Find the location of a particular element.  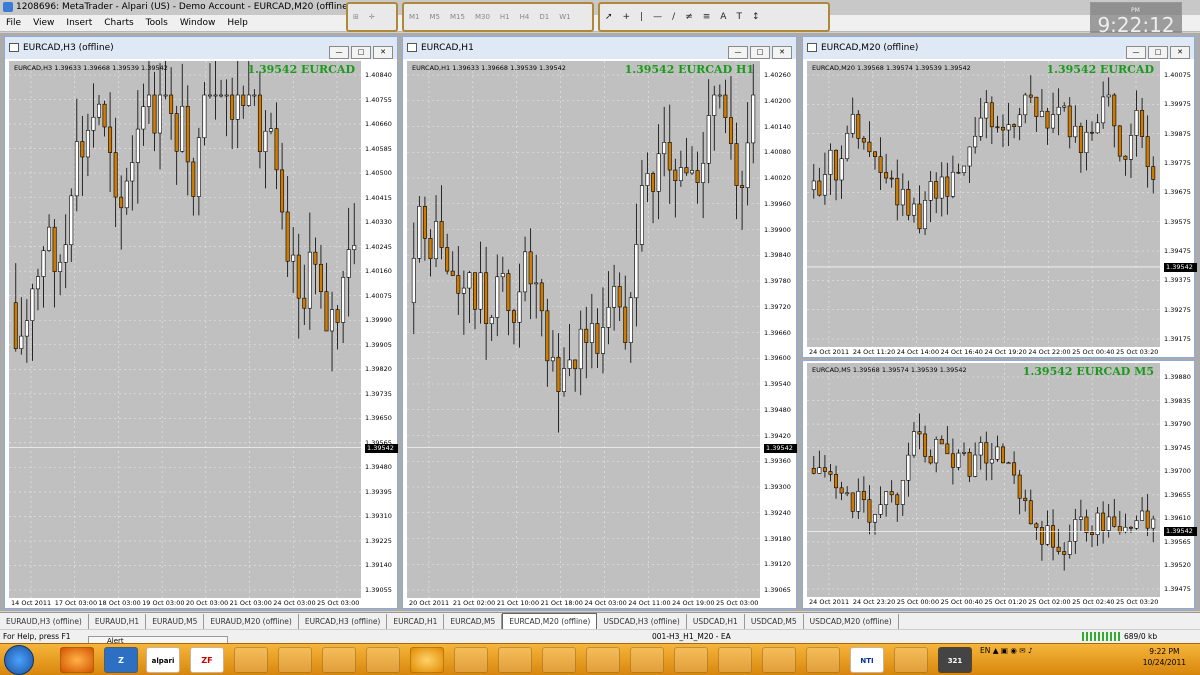

chart-window-caption: EURCAD,H3 (offline) — □ ✕ is located at coordinates (201, 48).